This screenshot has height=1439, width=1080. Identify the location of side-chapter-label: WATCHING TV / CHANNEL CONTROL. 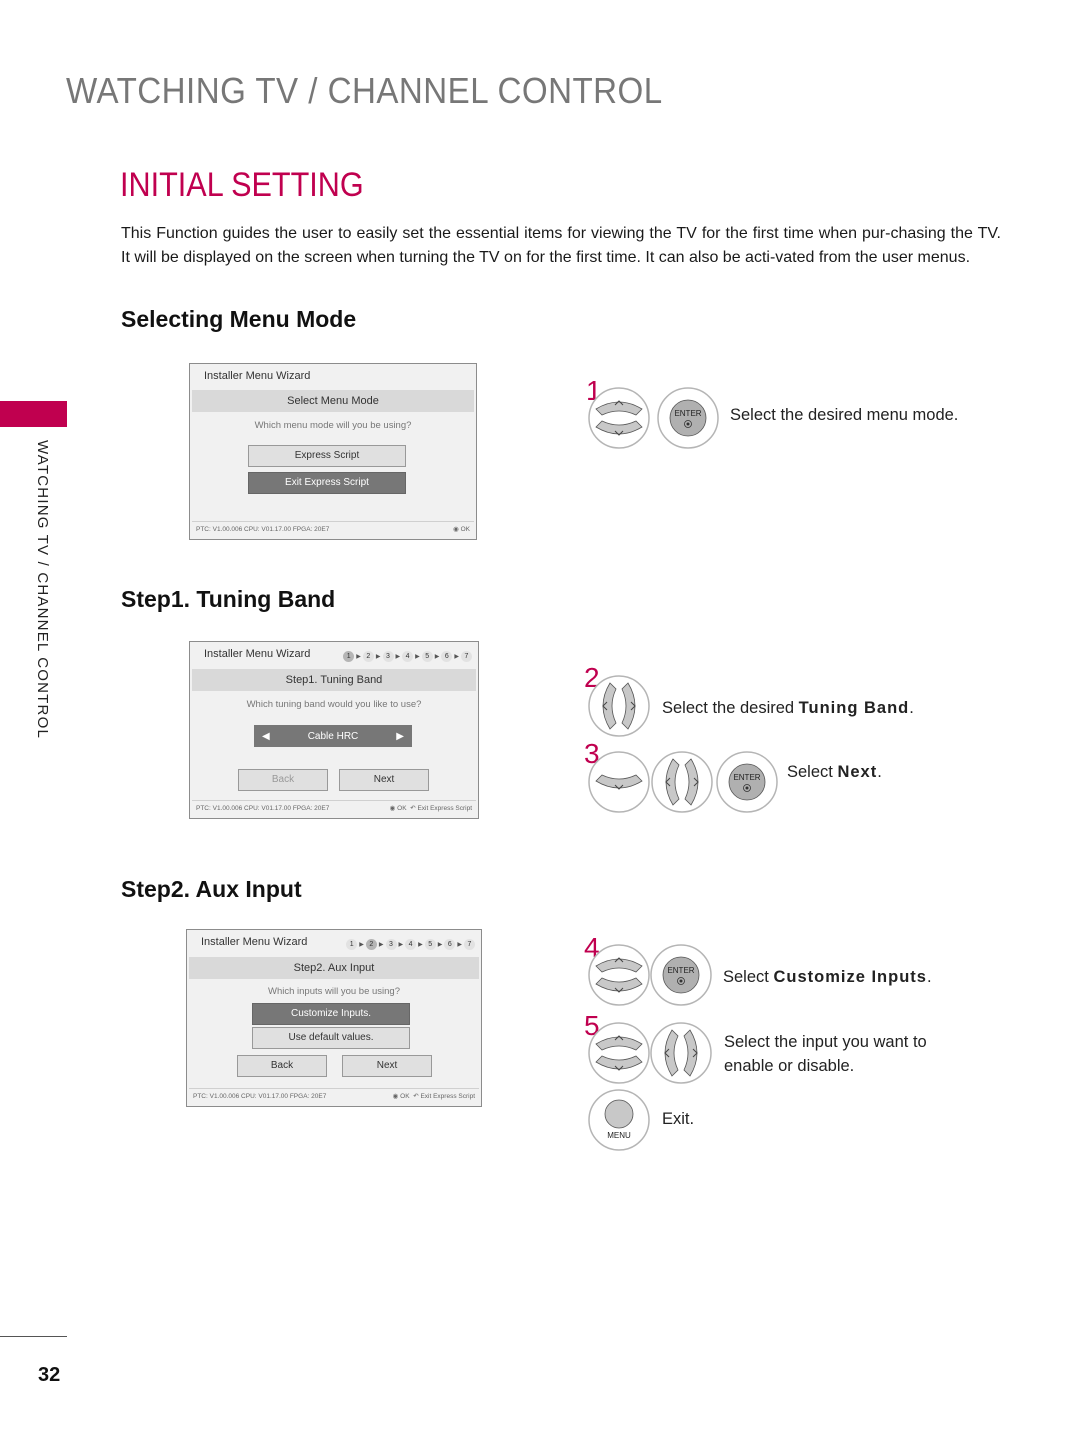
(42, 589).